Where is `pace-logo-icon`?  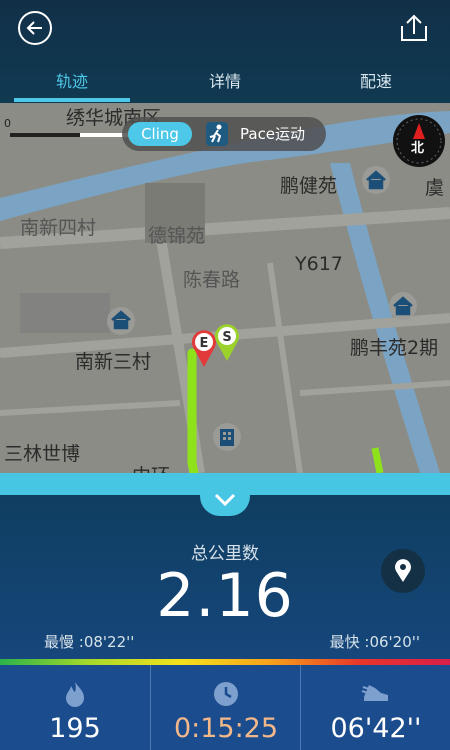
pace-logo-icon is located at coordinates (217, 134).